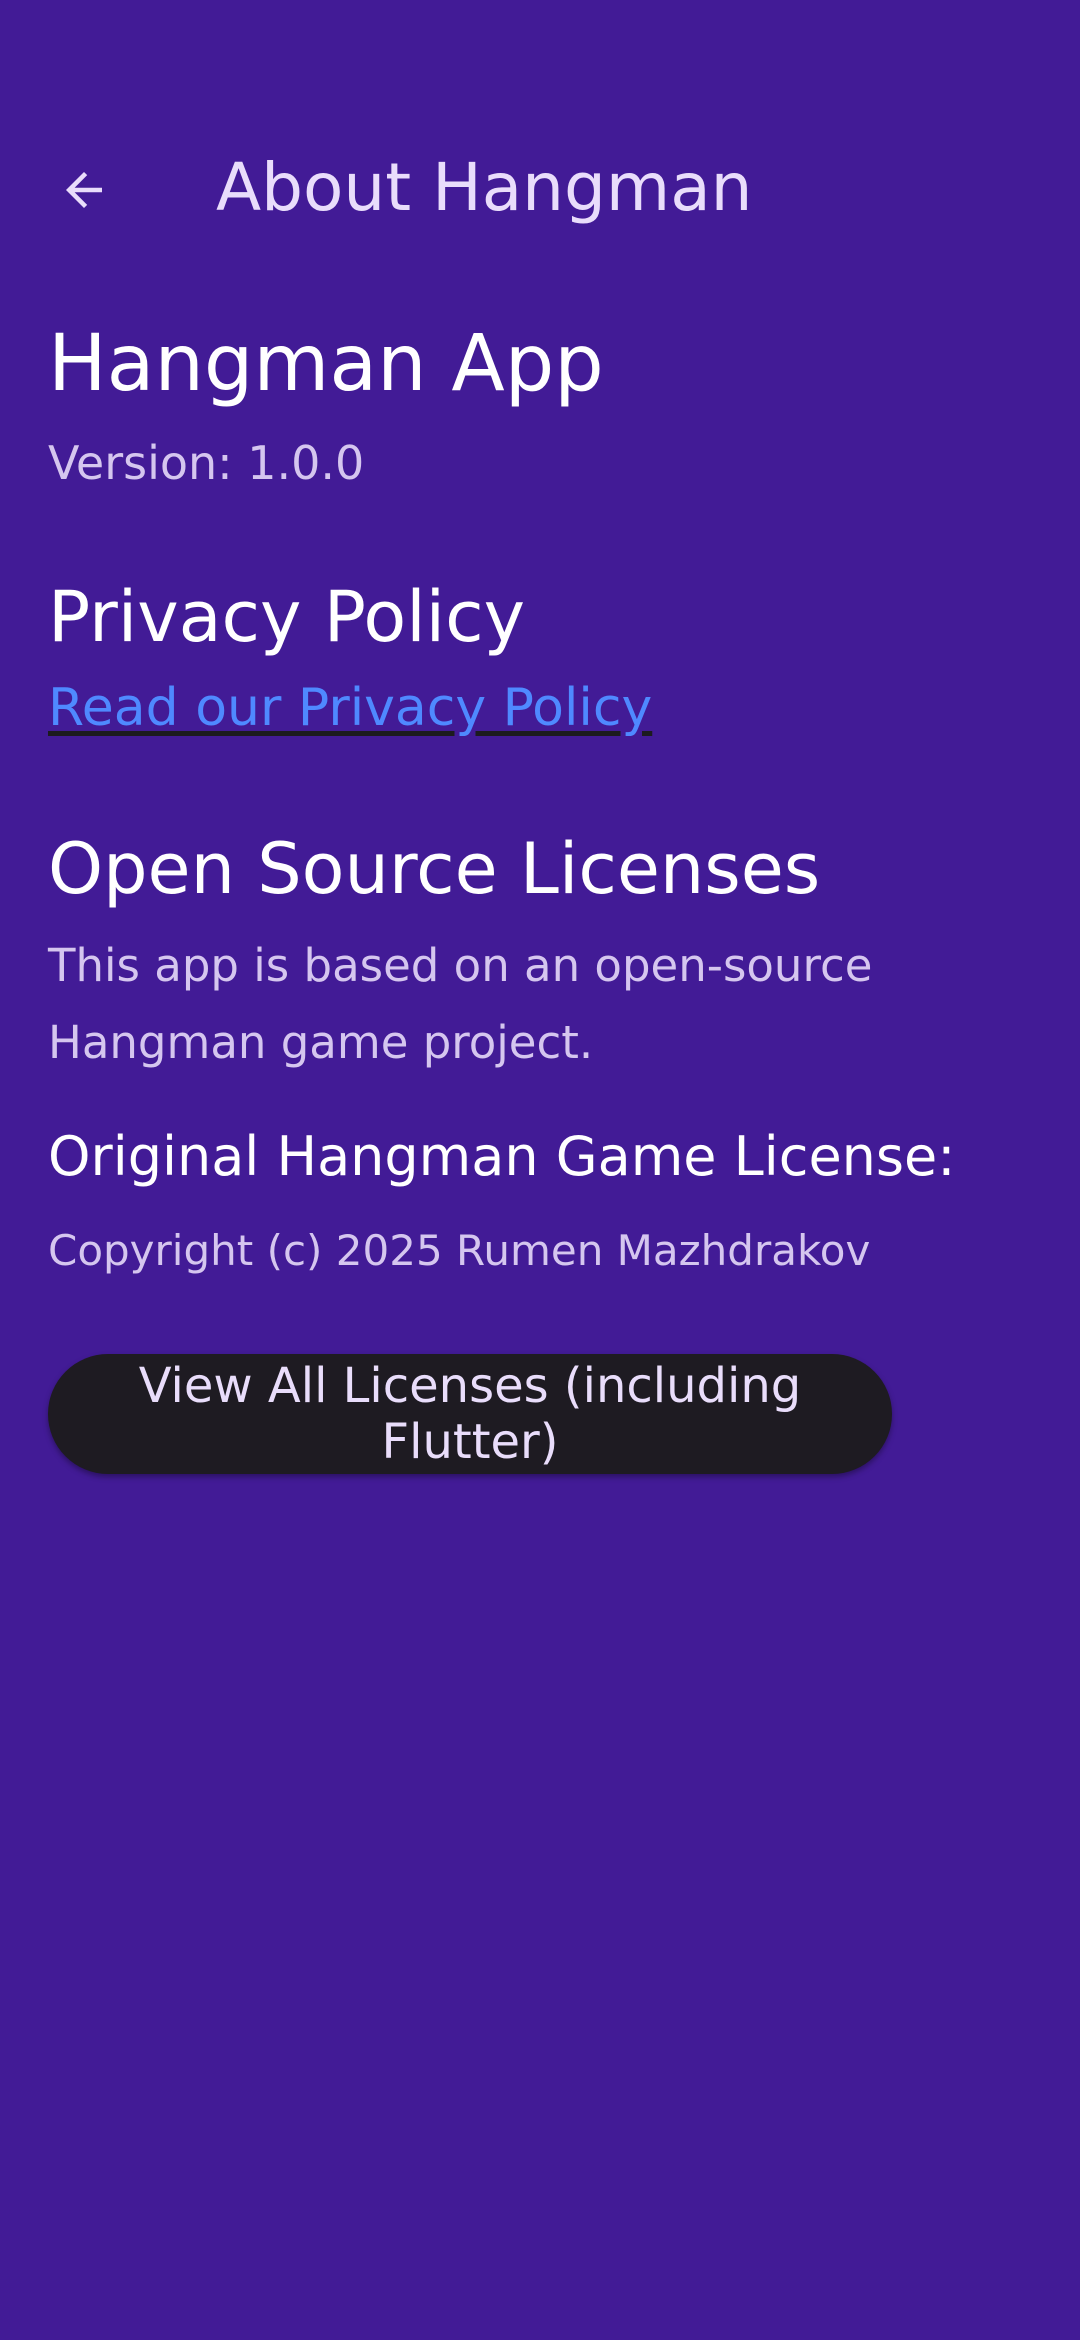 The width and height of the screenshot is (1080, 2340). What do you see at coordinates (434, 869) in the screenshot?
I see `open-source-licenses-heading: Open Source Licenses` at bounding box center [434, 869].